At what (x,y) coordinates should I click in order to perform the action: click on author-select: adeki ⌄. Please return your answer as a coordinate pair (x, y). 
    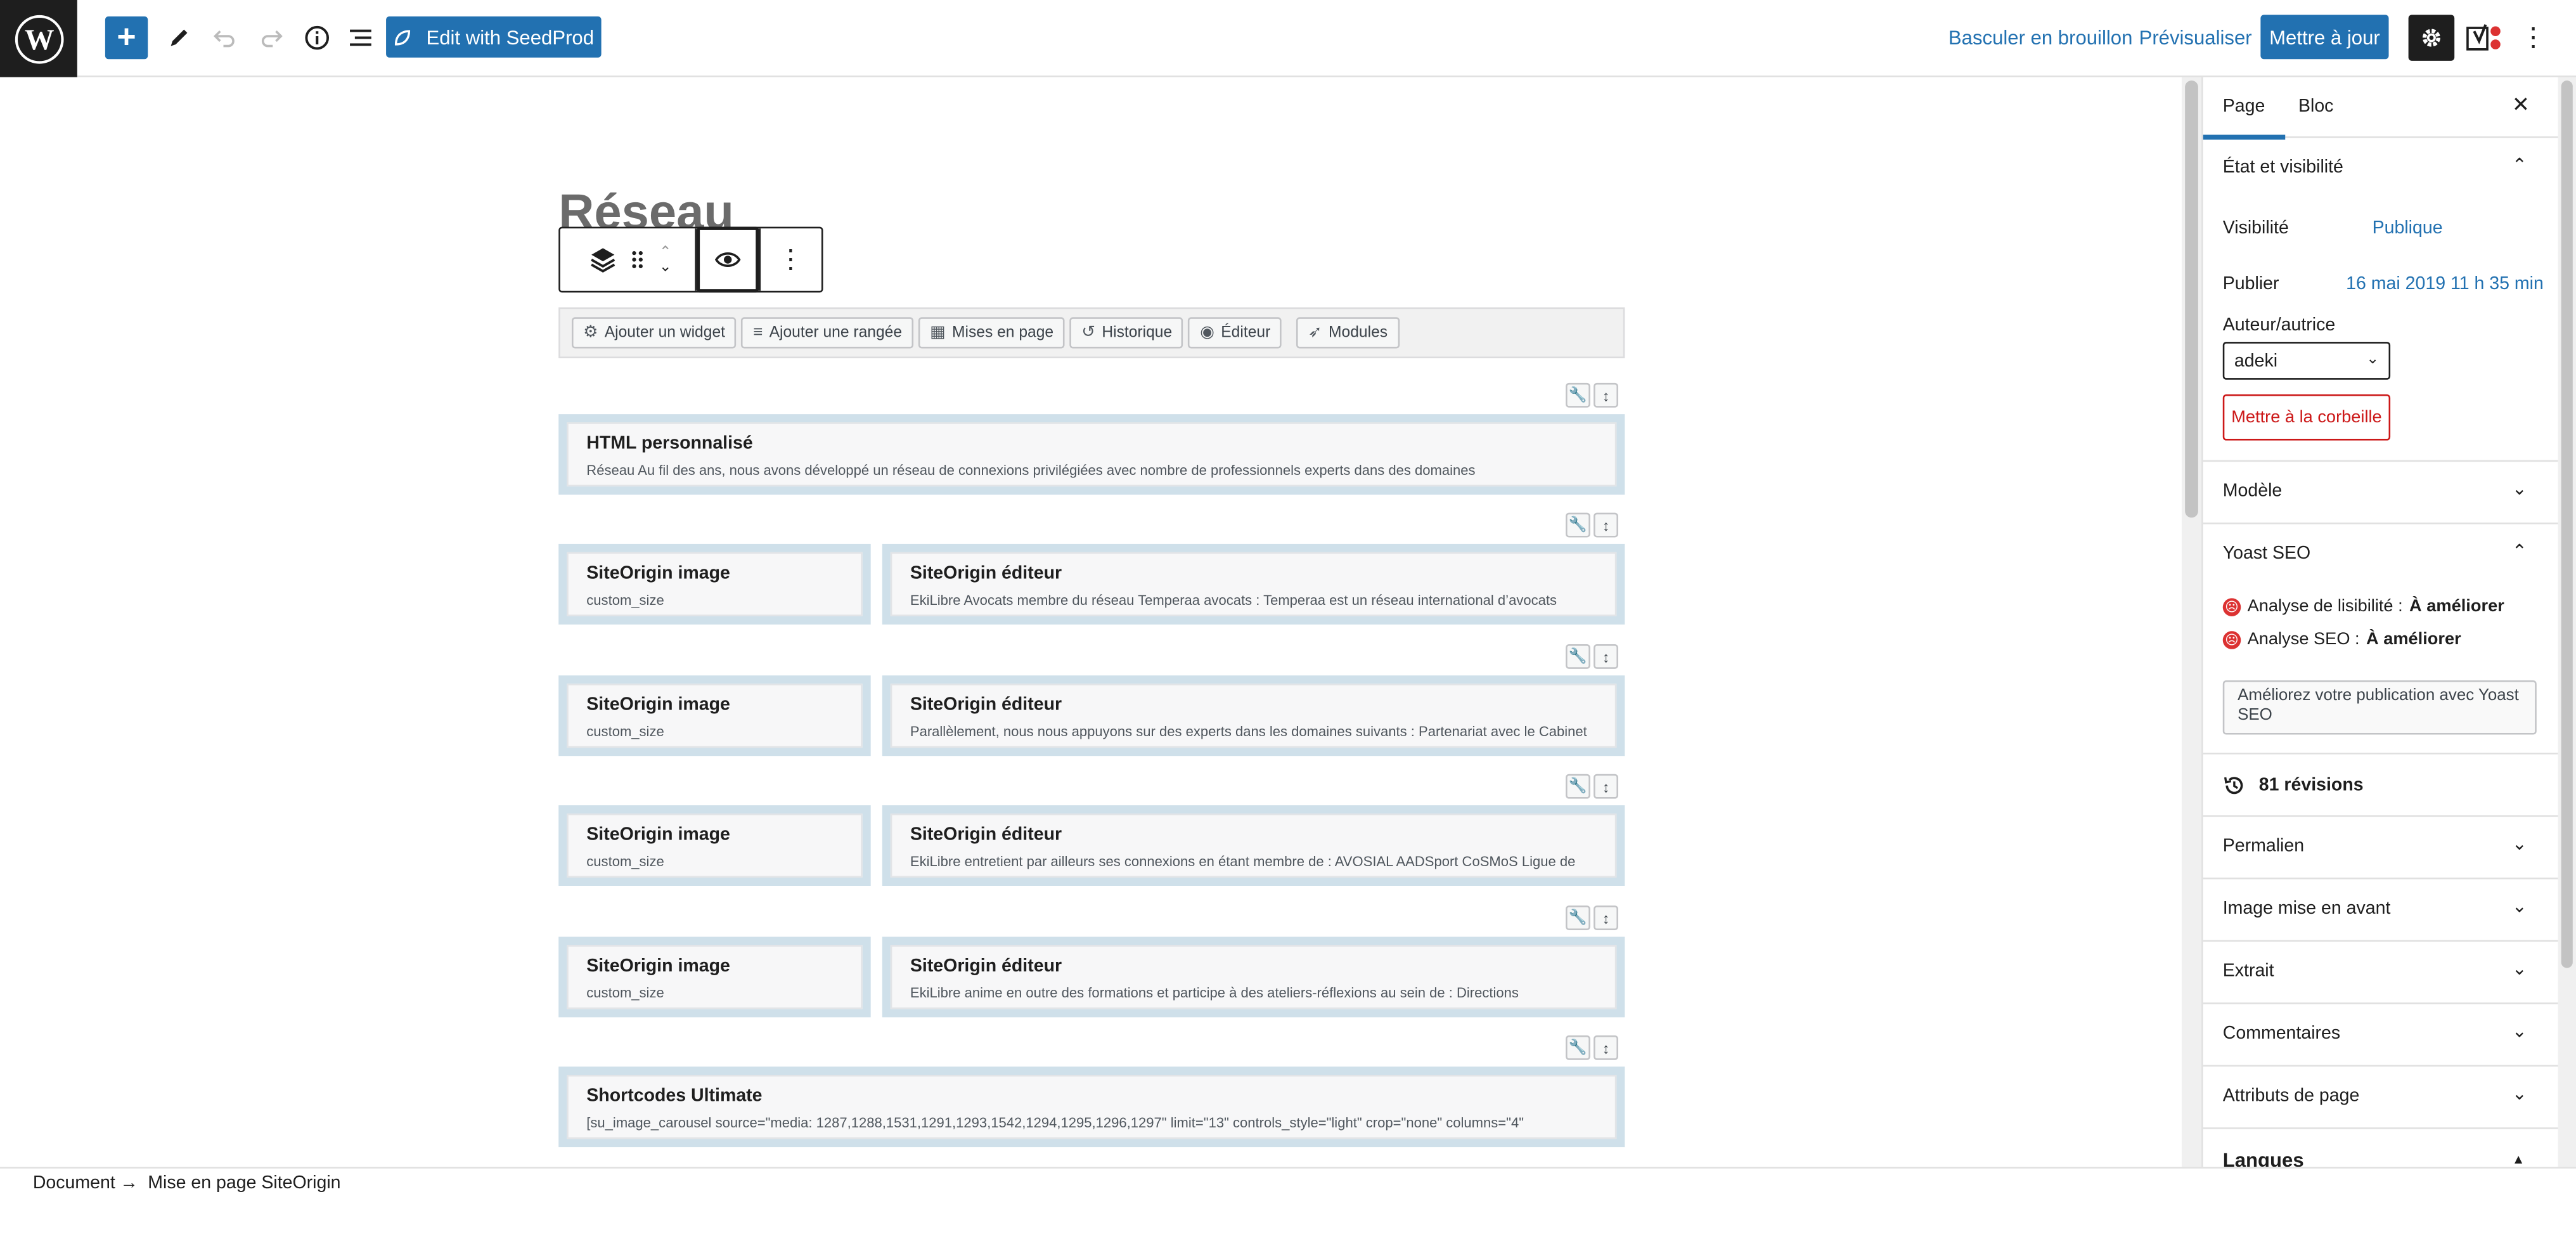
    Looking at the image, I should click on (2306, 361).